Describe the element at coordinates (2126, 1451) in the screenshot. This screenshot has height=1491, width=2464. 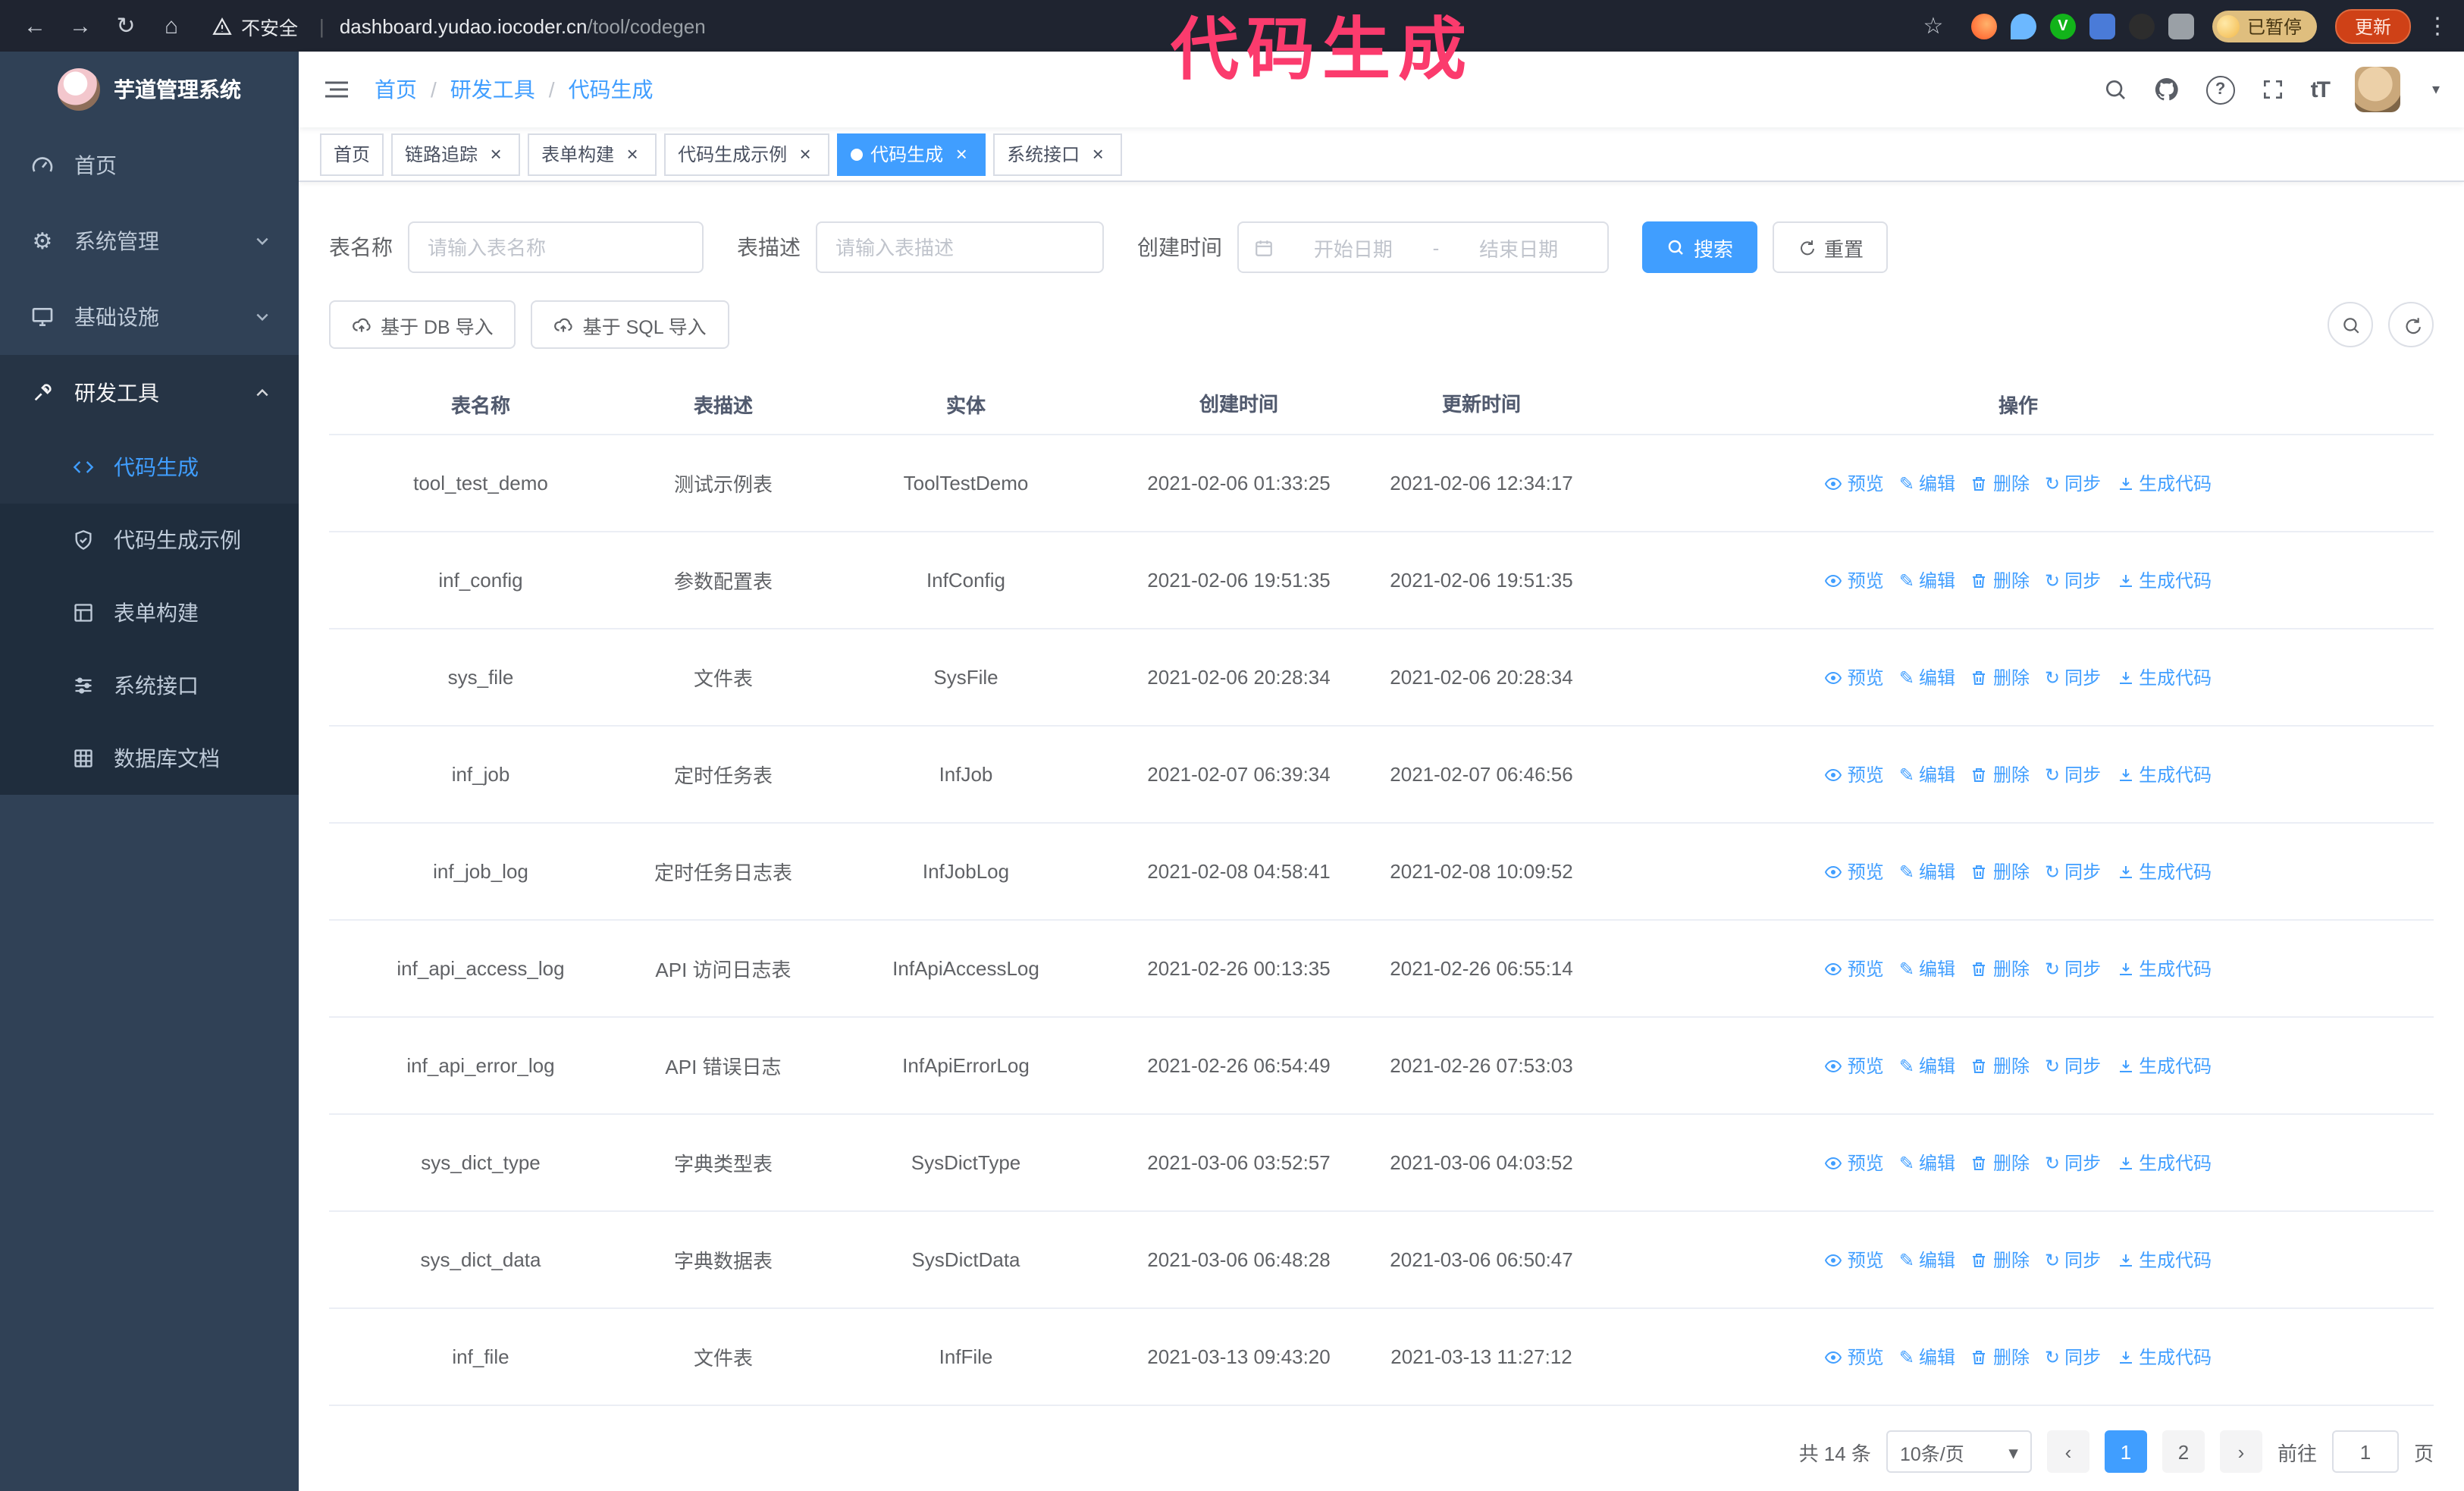
I see `page-button-1: 1` at that location.